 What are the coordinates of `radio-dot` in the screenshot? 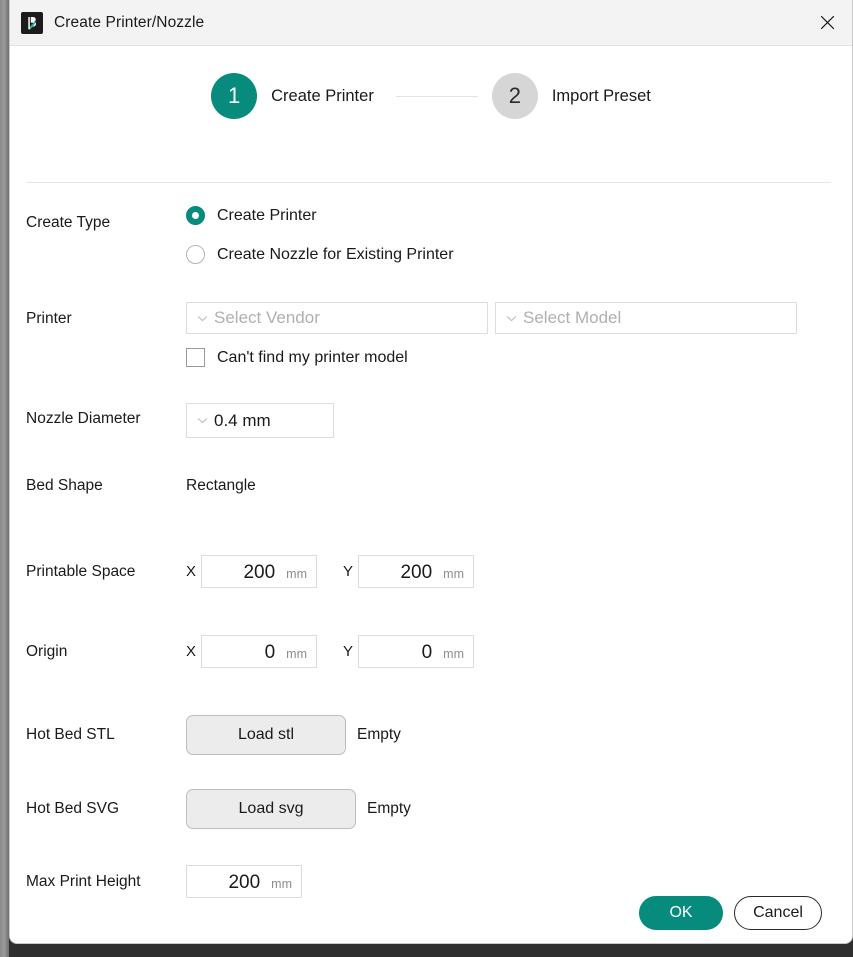 It's located at (195, 215).